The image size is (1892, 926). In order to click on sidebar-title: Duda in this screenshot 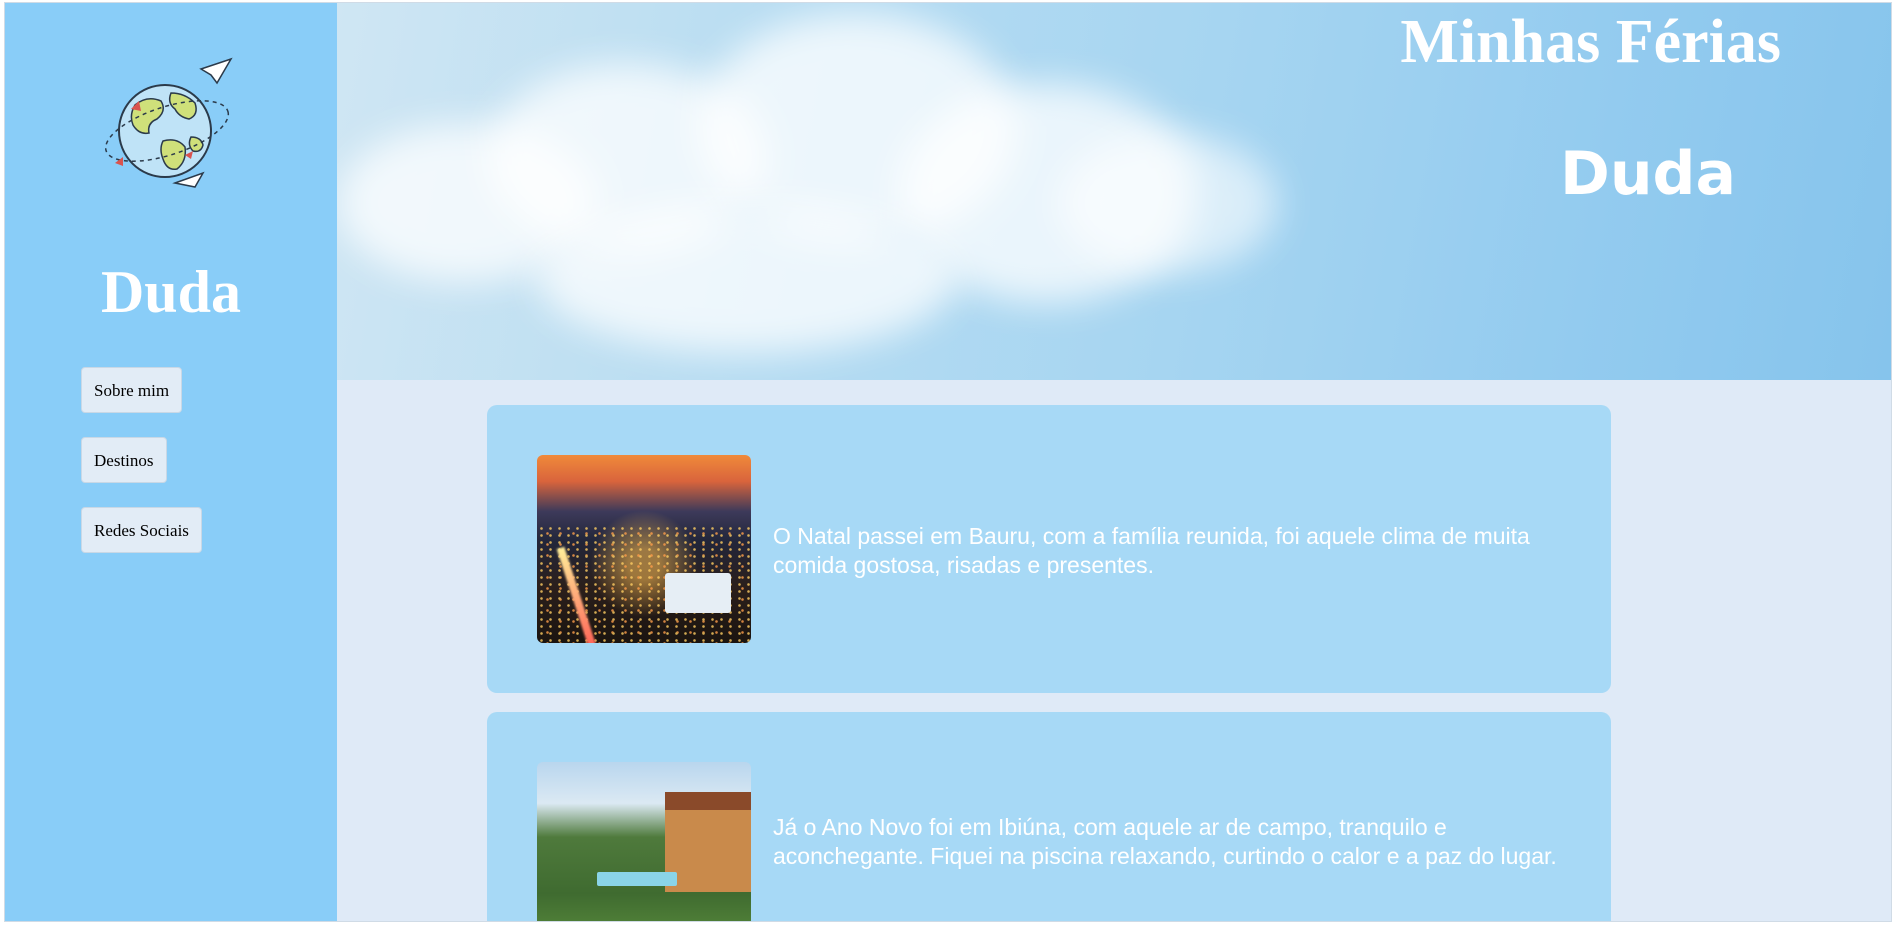, I will do `click(171, 292)`.